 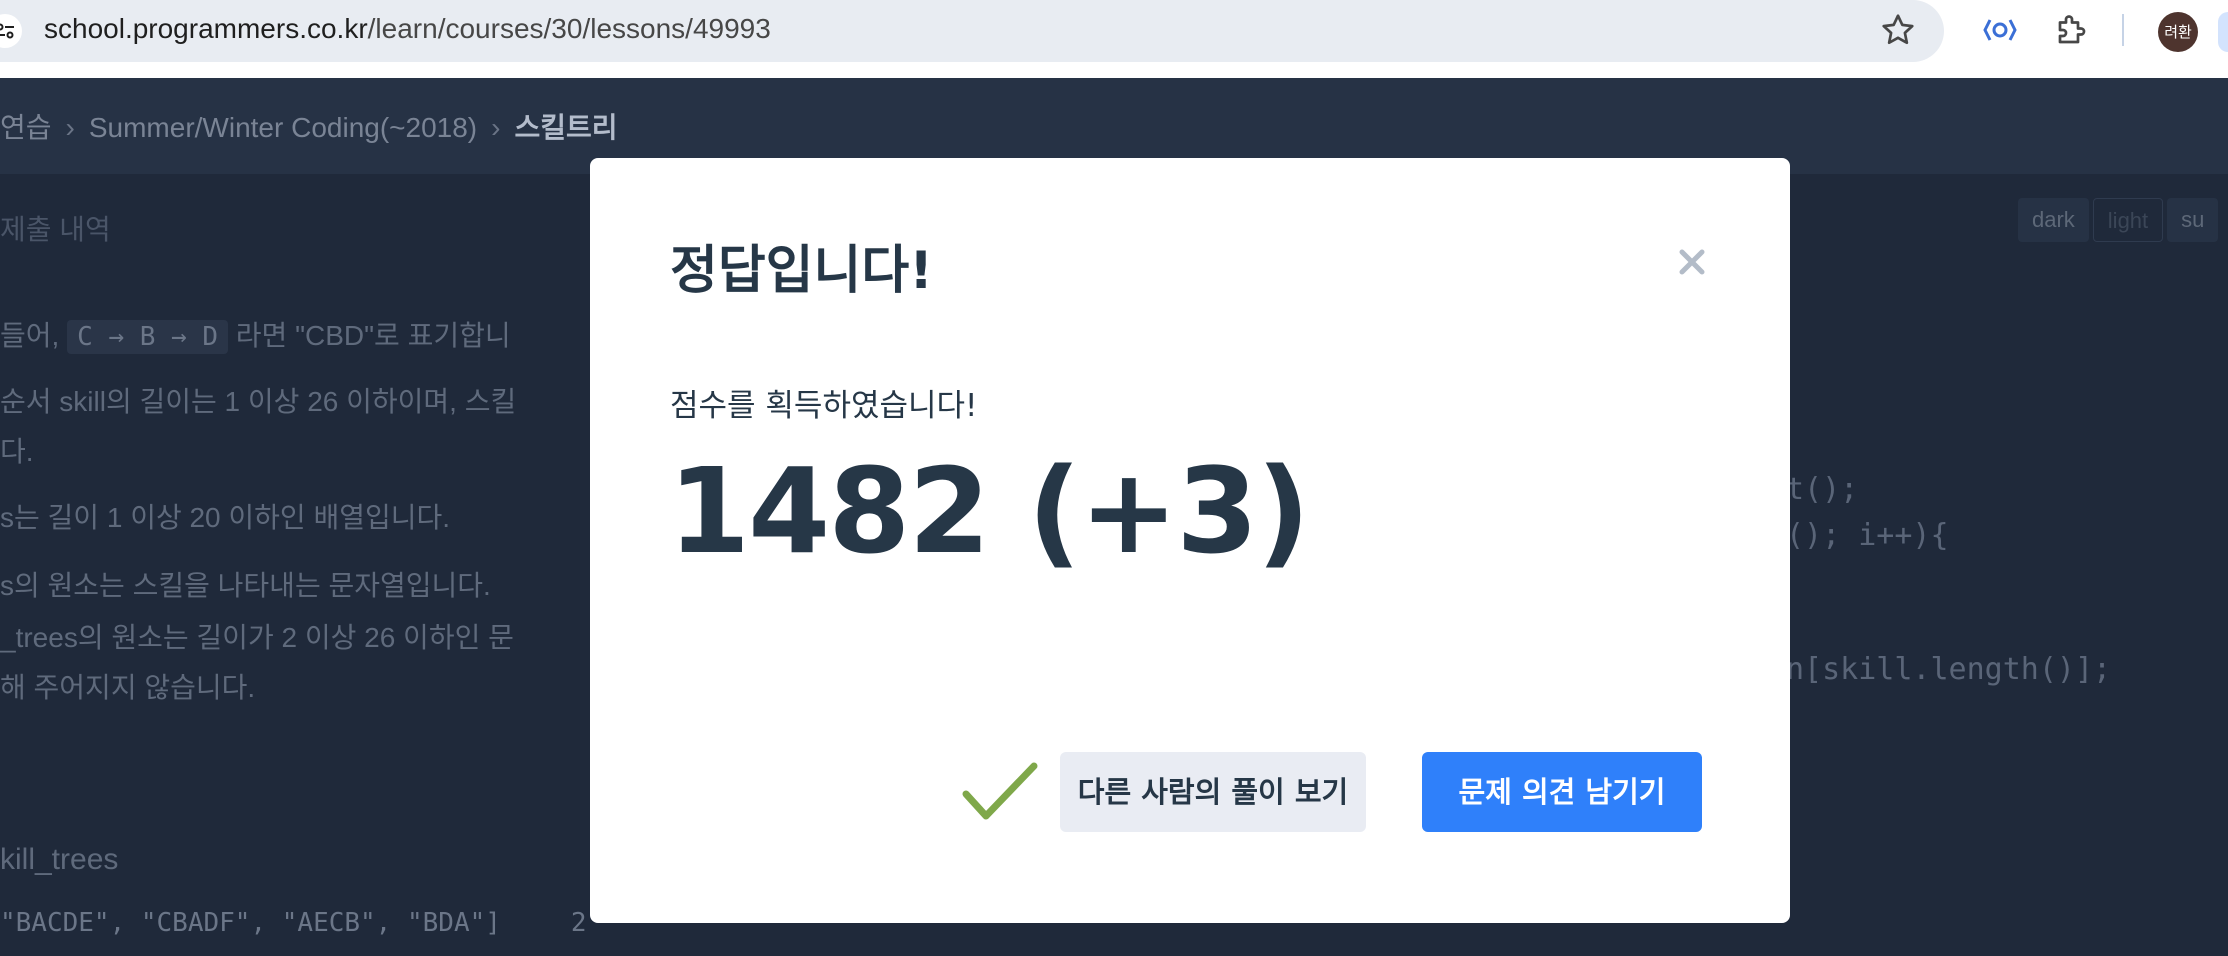 I want to click on description-line: s는 길이 1 이상 20 이하인 배열입니다., so click(x=225, y=517).